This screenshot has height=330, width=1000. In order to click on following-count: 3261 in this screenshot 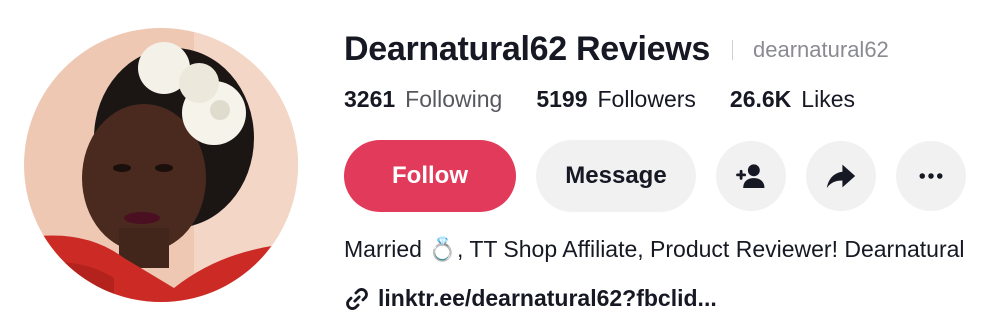, I will do `click(370, 99)`.